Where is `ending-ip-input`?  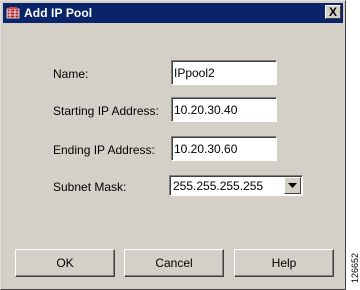 ending-ip-input is located at coordinates (224, 148).